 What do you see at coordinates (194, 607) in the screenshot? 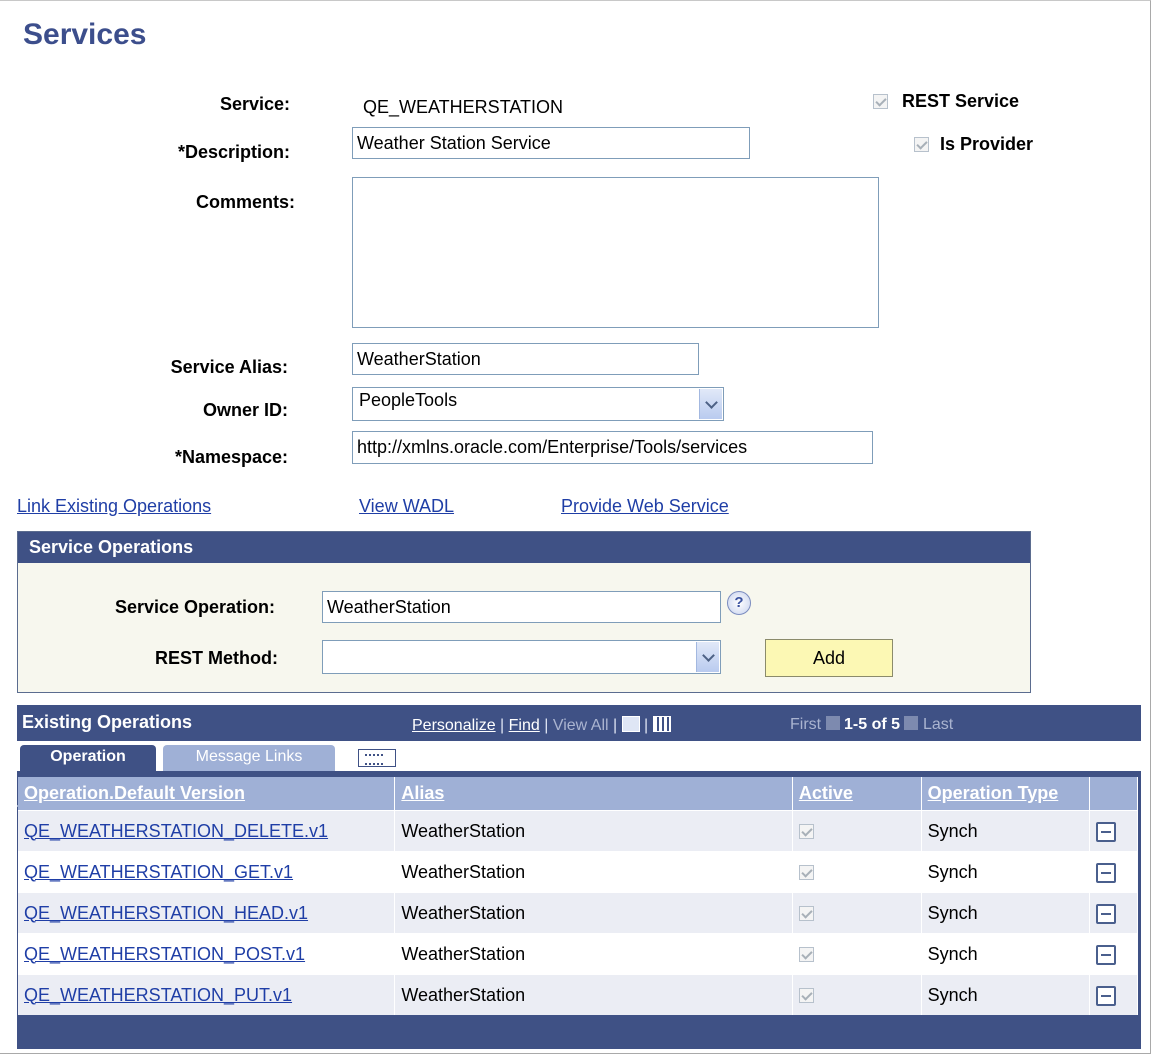
I see `service-operation-label: Service Operation:` at bounding box center [194, 607].